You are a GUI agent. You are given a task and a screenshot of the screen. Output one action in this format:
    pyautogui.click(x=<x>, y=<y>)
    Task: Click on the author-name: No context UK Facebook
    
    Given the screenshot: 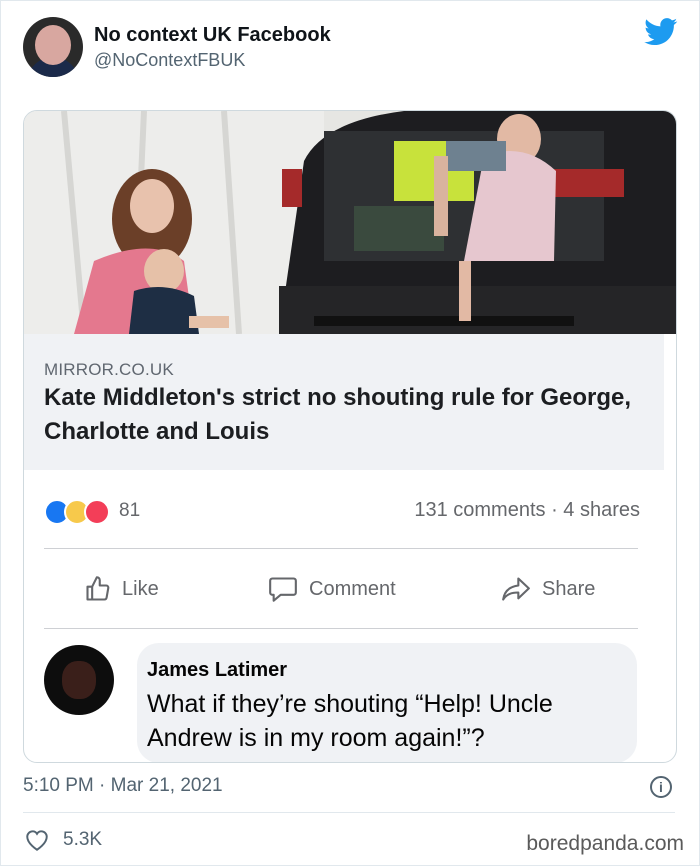 What is the action you would take?
    pyautogui.click(x=212, y=35)
    